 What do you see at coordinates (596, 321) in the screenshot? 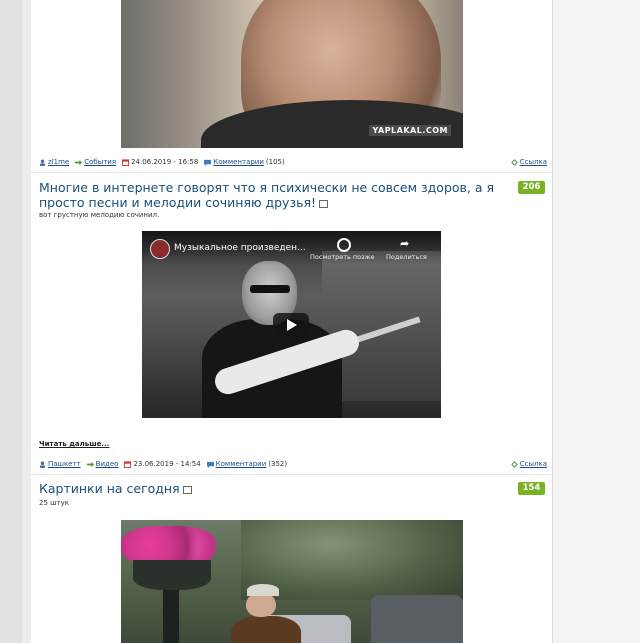
I see `right-margin` at bounding box center [596, 321].